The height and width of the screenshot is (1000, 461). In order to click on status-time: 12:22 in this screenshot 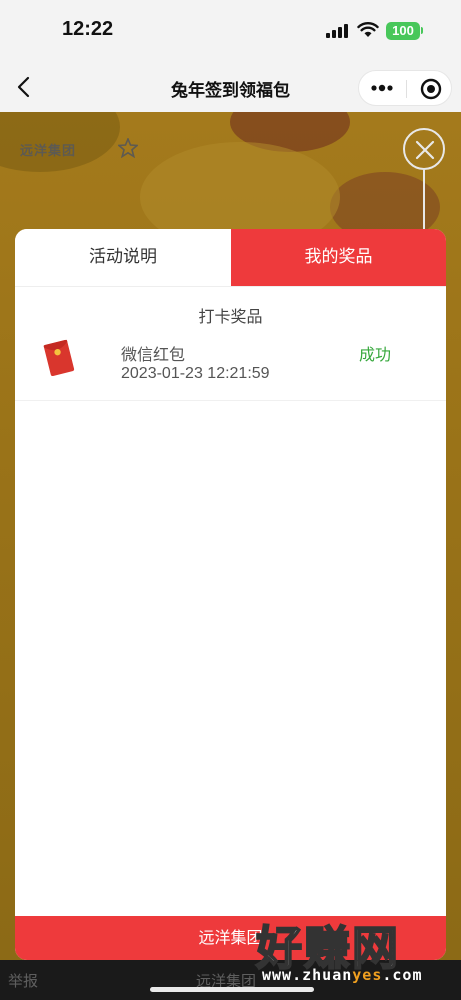, I will do `click(88, 29)`.